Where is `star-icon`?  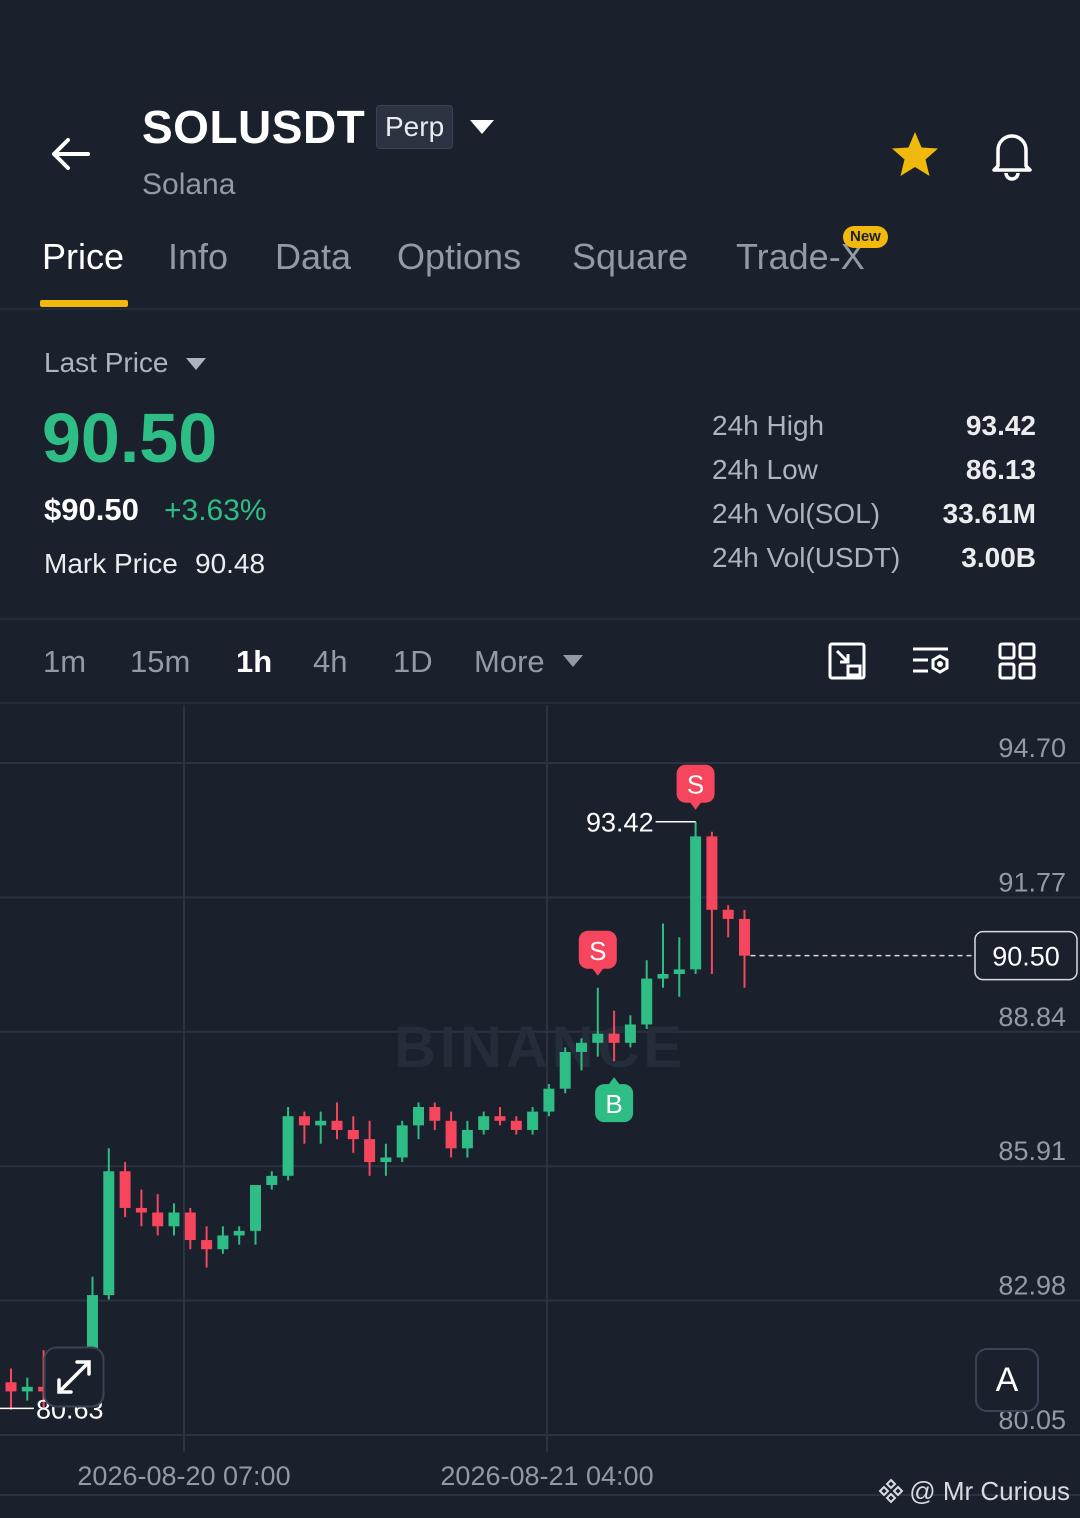
star-icon is located at coordinates (915, 155).